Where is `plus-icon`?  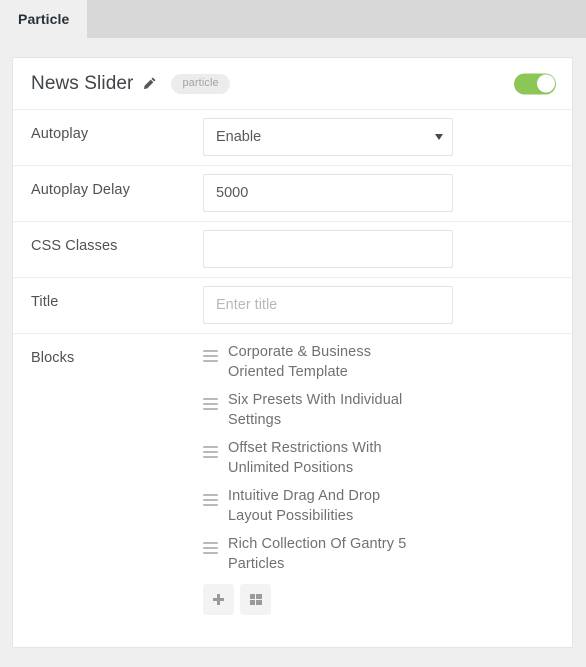
plus-icon is located at coordinates (218, 599).